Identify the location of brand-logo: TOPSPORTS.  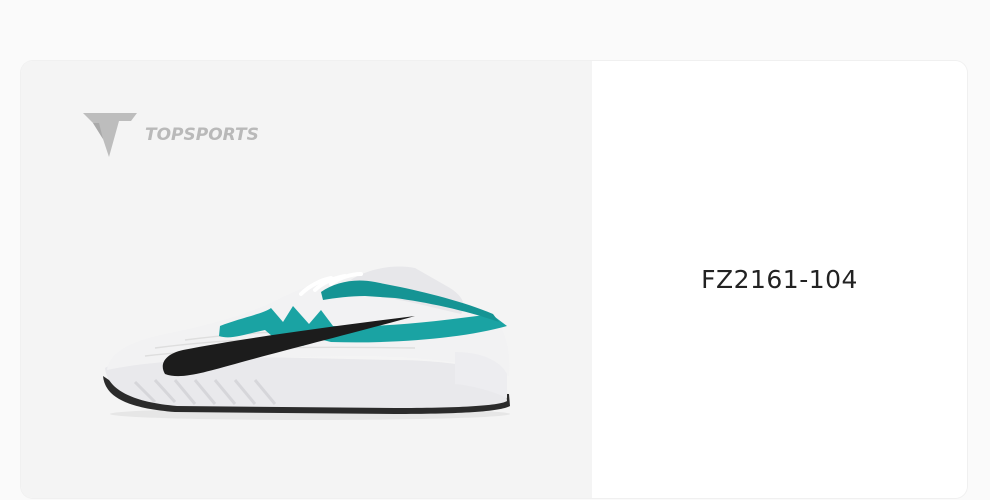
(176, 135).